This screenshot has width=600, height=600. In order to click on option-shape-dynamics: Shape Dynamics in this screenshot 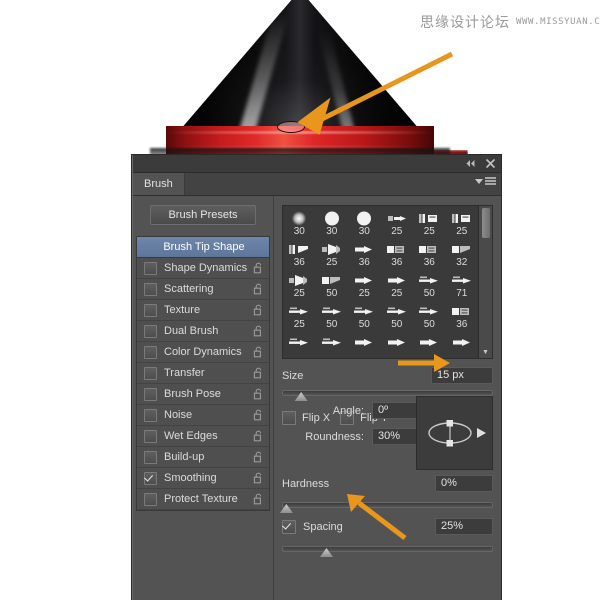, I will do `click(203, 268)`.